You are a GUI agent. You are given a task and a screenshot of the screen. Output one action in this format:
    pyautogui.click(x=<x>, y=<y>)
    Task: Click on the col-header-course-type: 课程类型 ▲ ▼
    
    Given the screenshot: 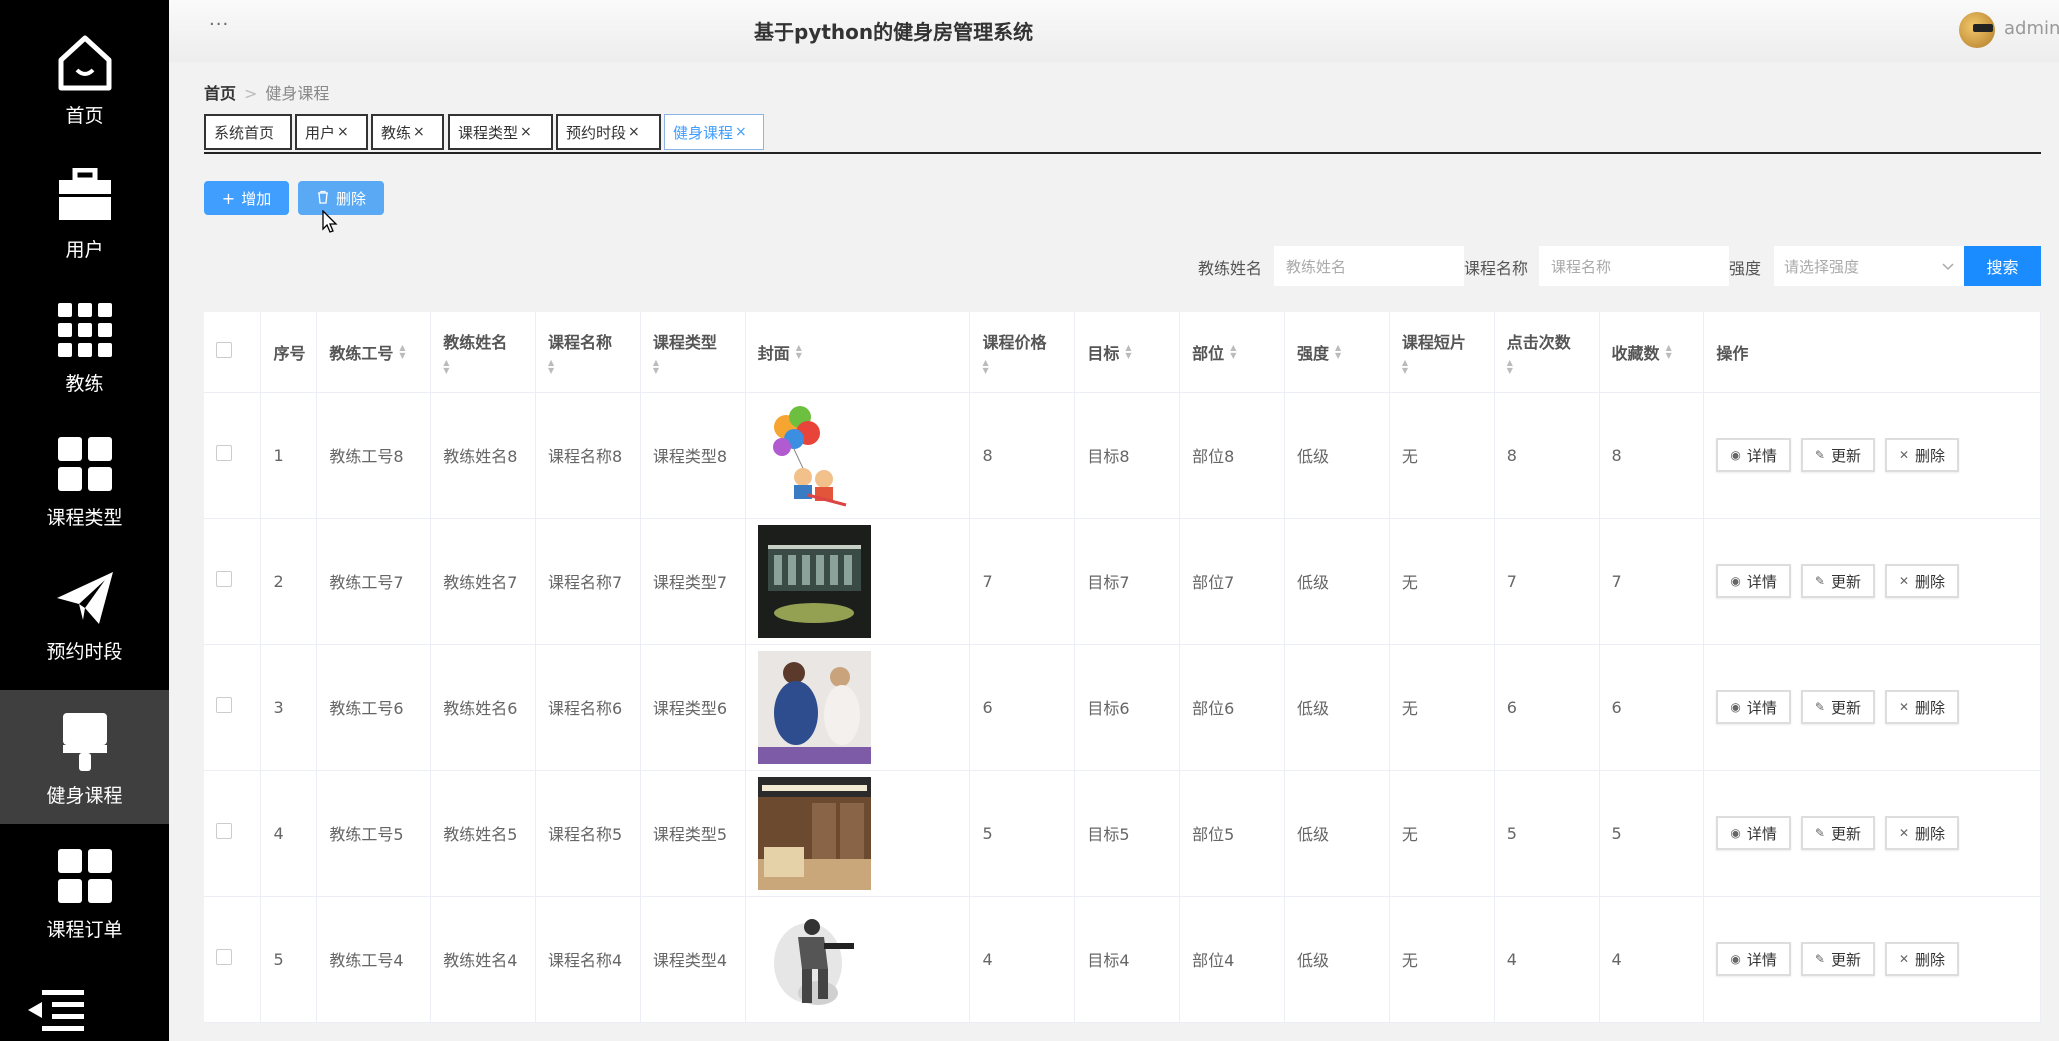 What is the action you would take?
    pyautogui.click(x=693, y=352)
    